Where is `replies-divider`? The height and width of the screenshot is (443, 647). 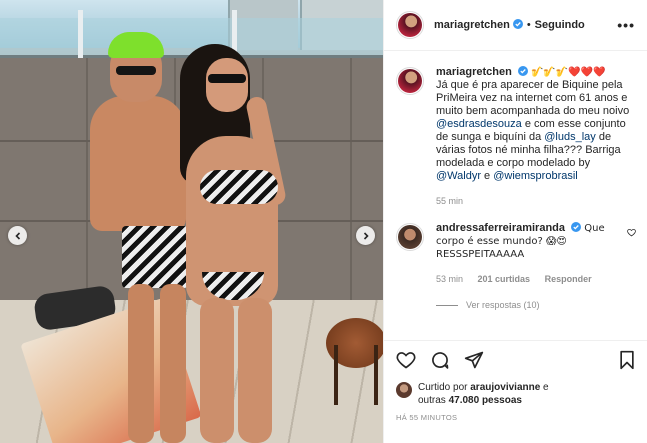
replies-divider is located at coordinates (447, 305).